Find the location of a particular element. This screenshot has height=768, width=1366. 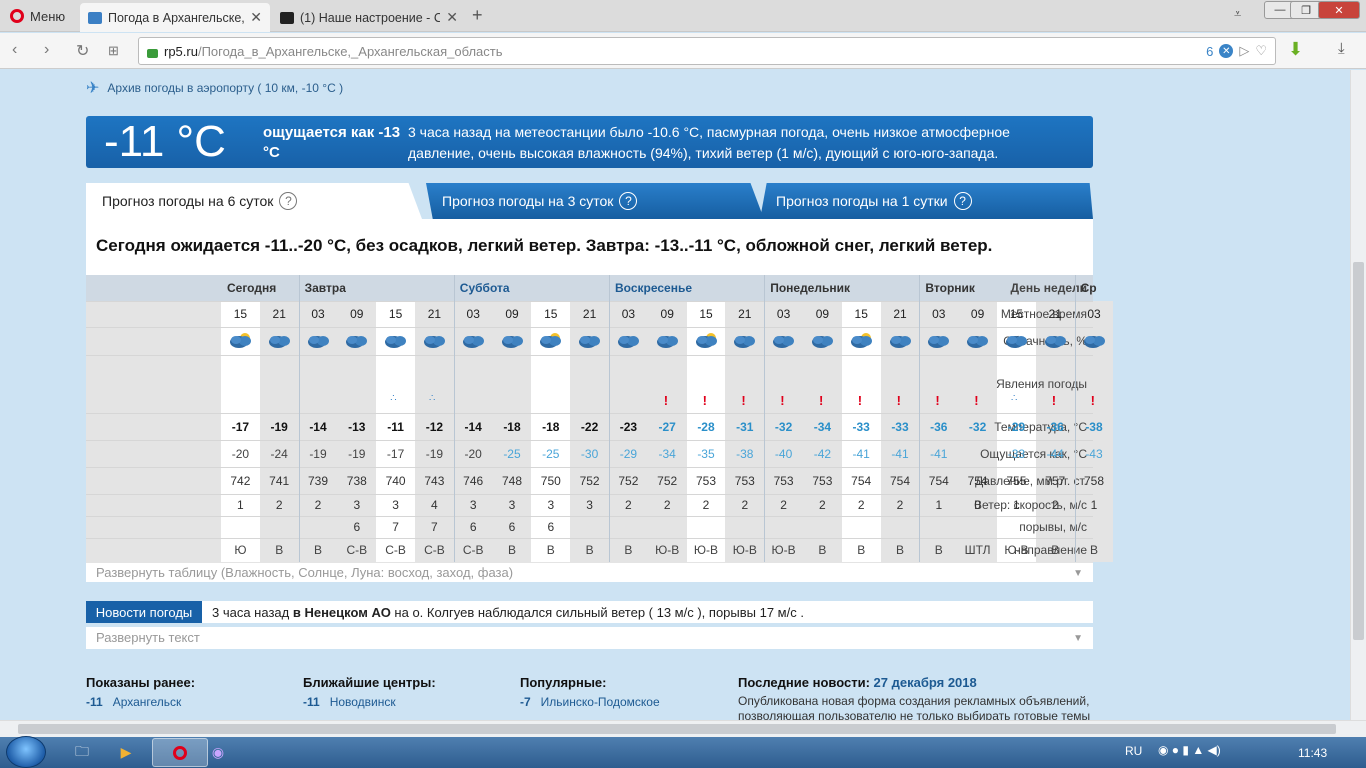

back-icon: ‹ is located at coordinates (14, 50).